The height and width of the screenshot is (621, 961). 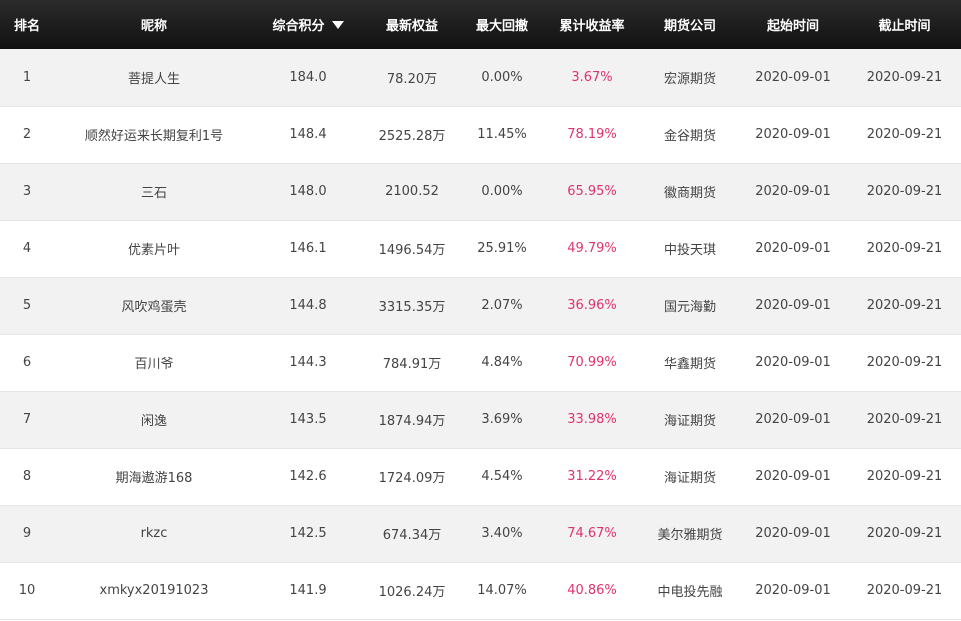 I want to click on cell-return: 33.98%, so click(x=592, y=420).